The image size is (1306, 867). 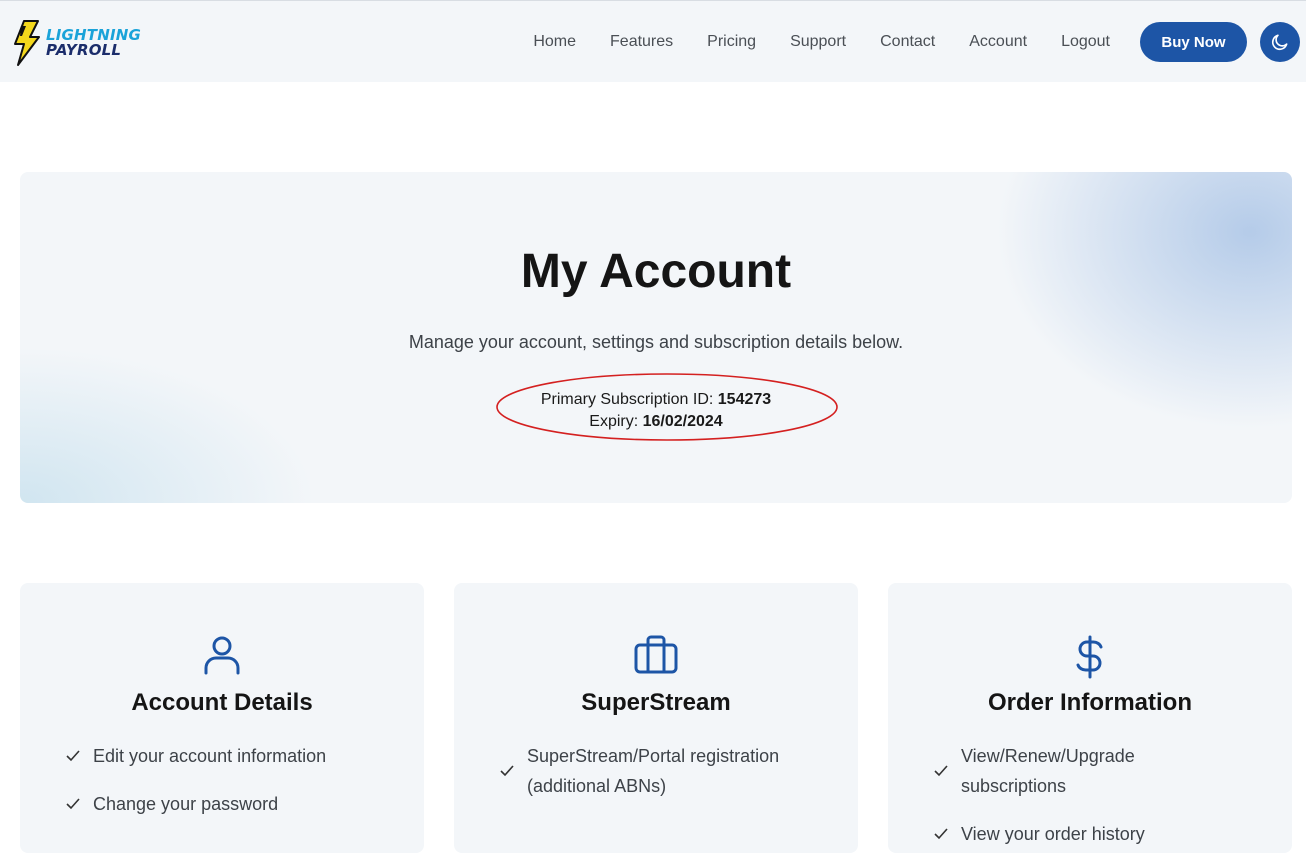 What do you see at coordinates (656, 702) in the screenshot?
I see `card-title: SuperStream` at bounding box center [656, 702].